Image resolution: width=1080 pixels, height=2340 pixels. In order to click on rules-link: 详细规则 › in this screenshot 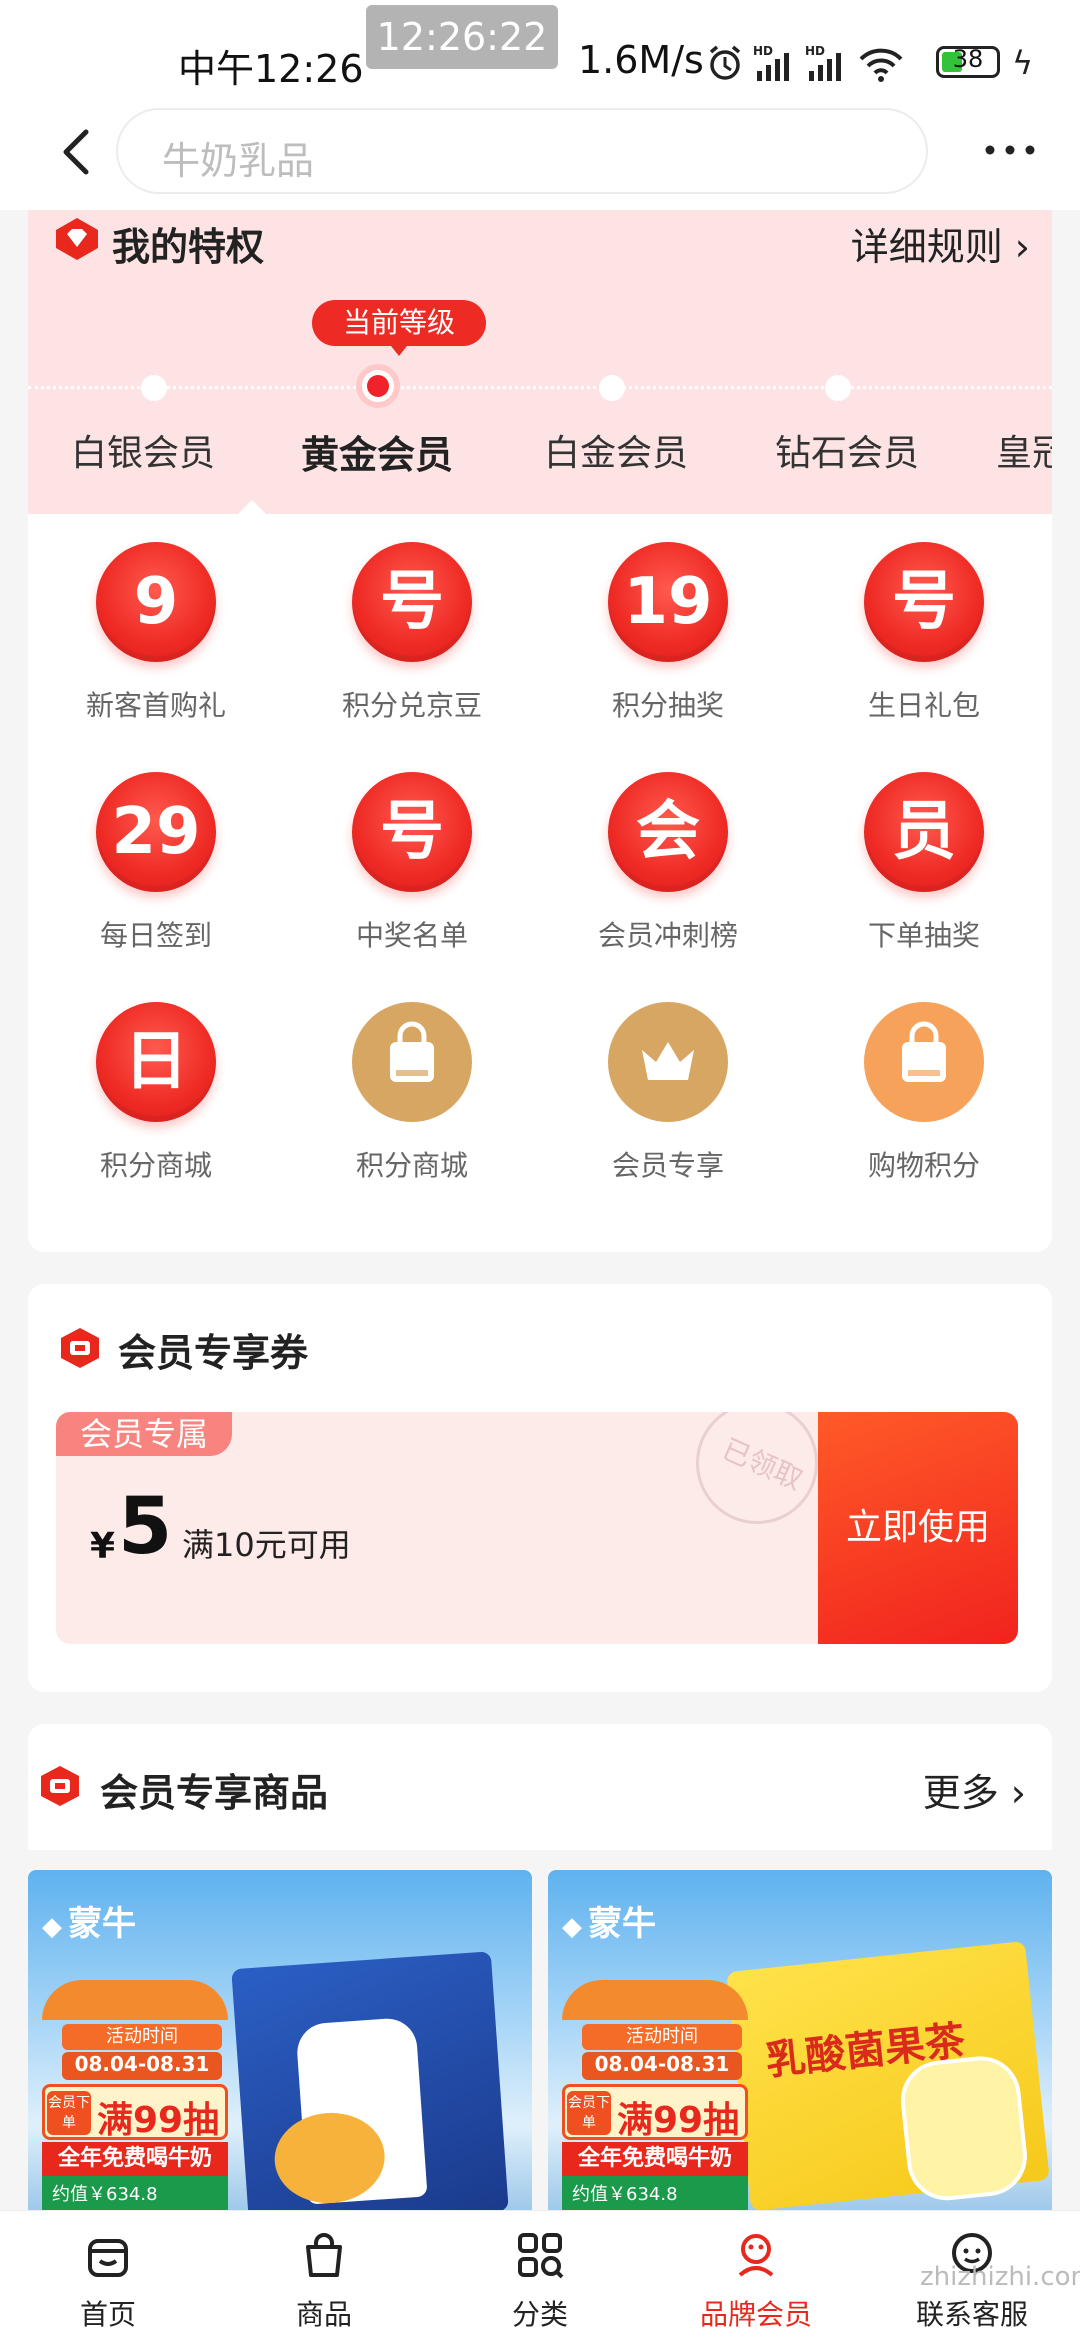, I will do `click(940, 243)`.